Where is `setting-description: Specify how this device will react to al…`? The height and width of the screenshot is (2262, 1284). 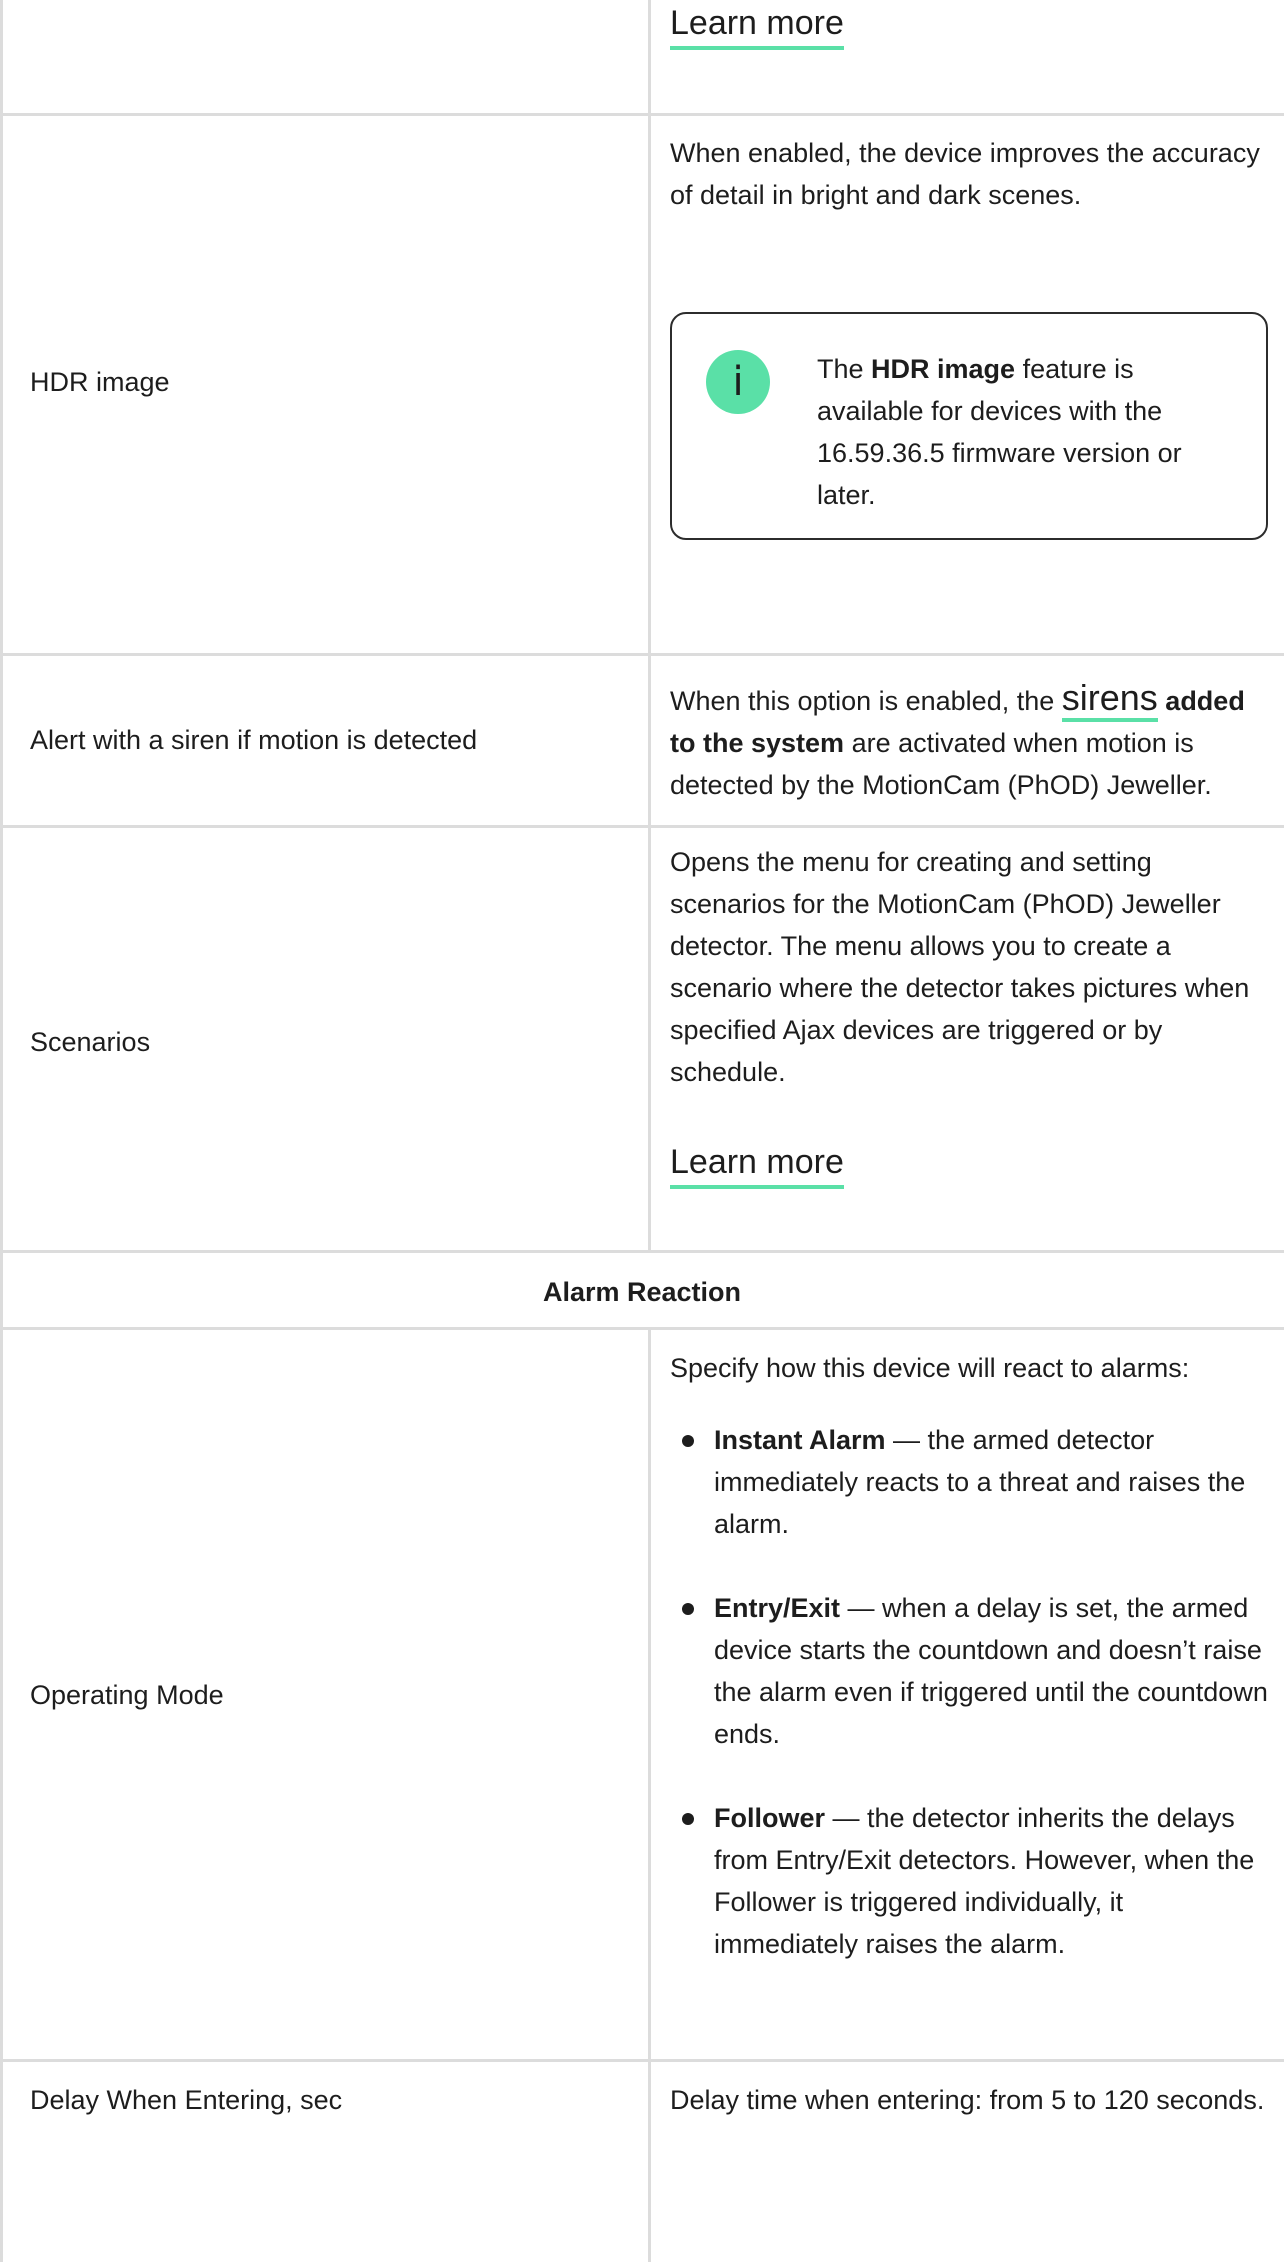
setting-description: Specify how this device will react to al… is located at coordinates (970, 1656).